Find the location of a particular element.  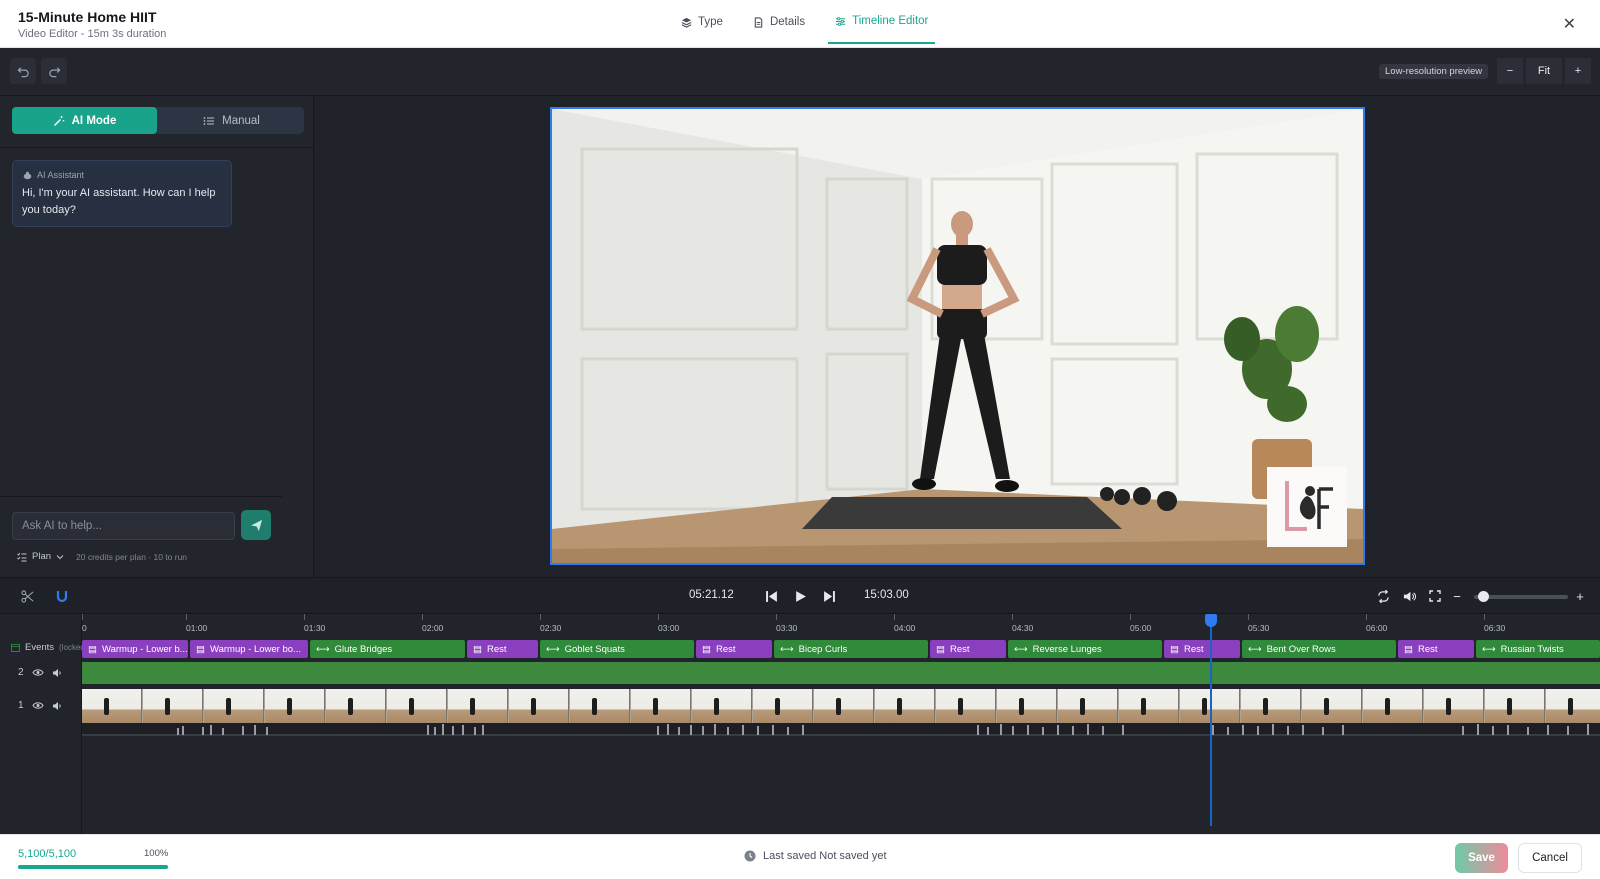

editor-tabs: Type Details Timeline Editor is located at coordinates (804, 24).